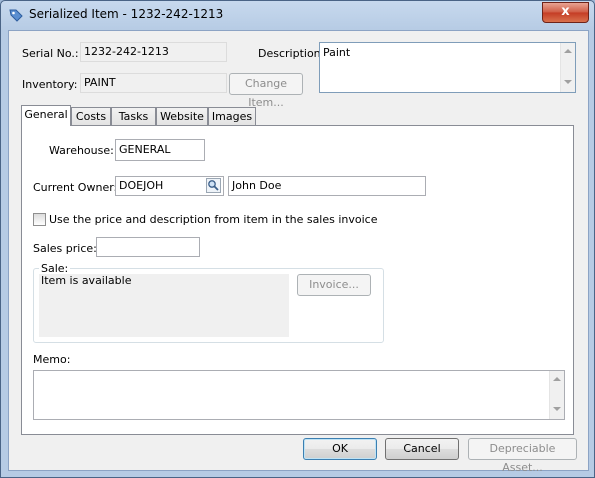  I want to click on use-price-checkbox, so click(39, 219).